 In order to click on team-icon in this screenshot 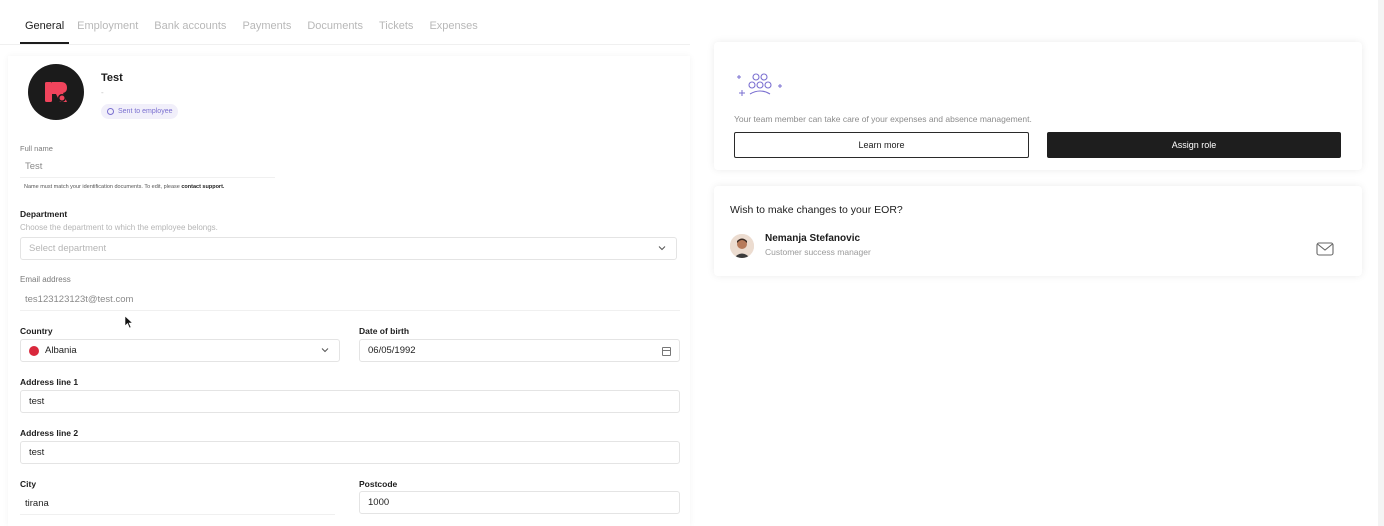, I will do `click(759, 84)`.